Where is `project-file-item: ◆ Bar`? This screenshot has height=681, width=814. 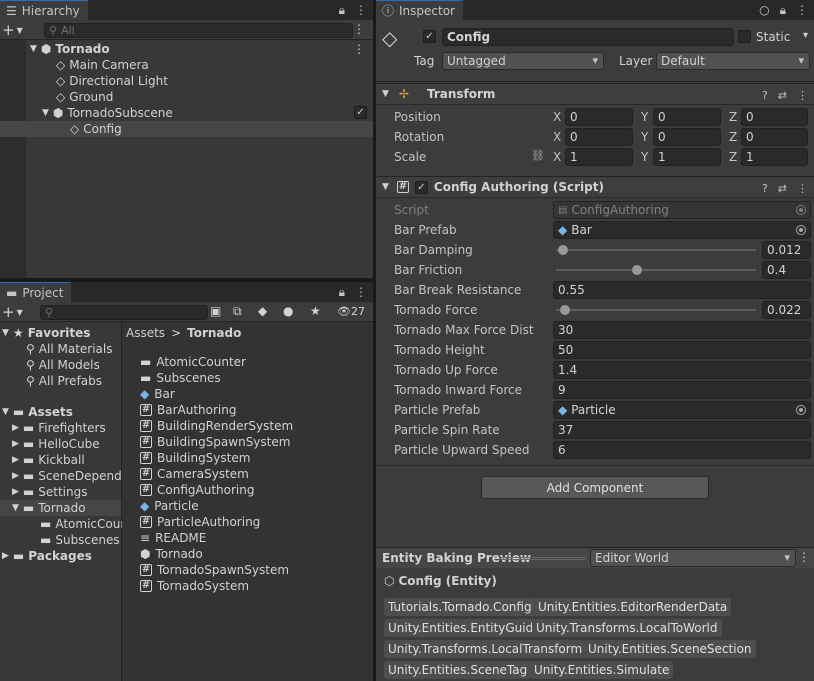 project-file-item: ◆ Bar is located at coordinates (157, 394).